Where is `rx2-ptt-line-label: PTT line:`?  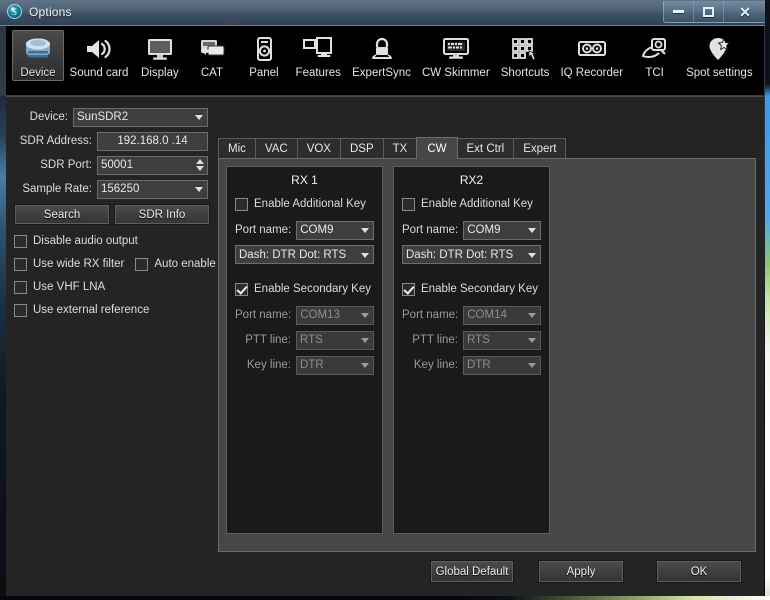 rx2-ptt-line-label: PTT line: is located at coordinates (435, 340).